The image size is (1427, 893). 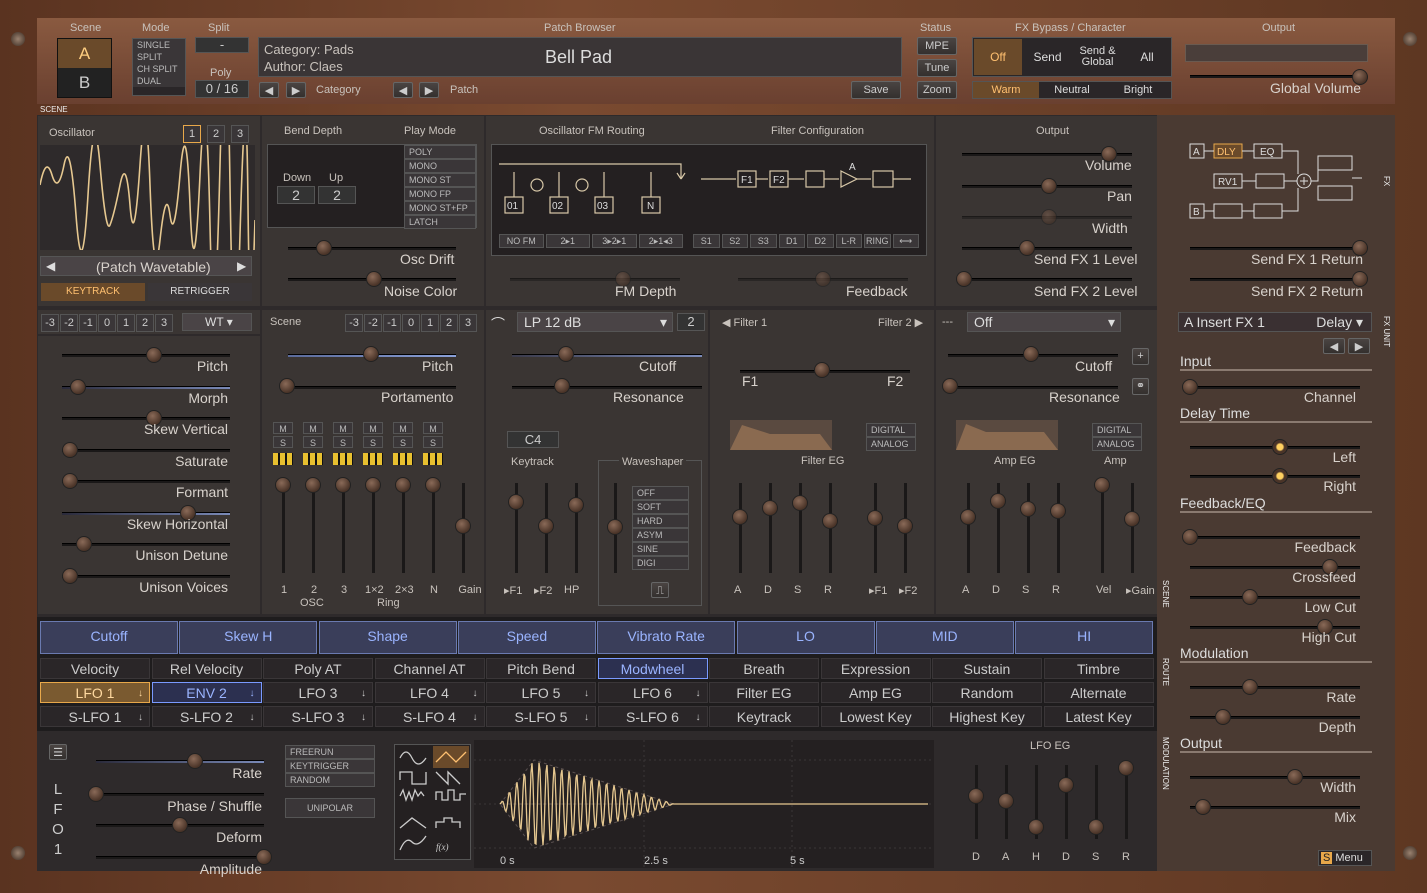 I want to click on scene-oct-m3: -3, so click(x=354, y=323).